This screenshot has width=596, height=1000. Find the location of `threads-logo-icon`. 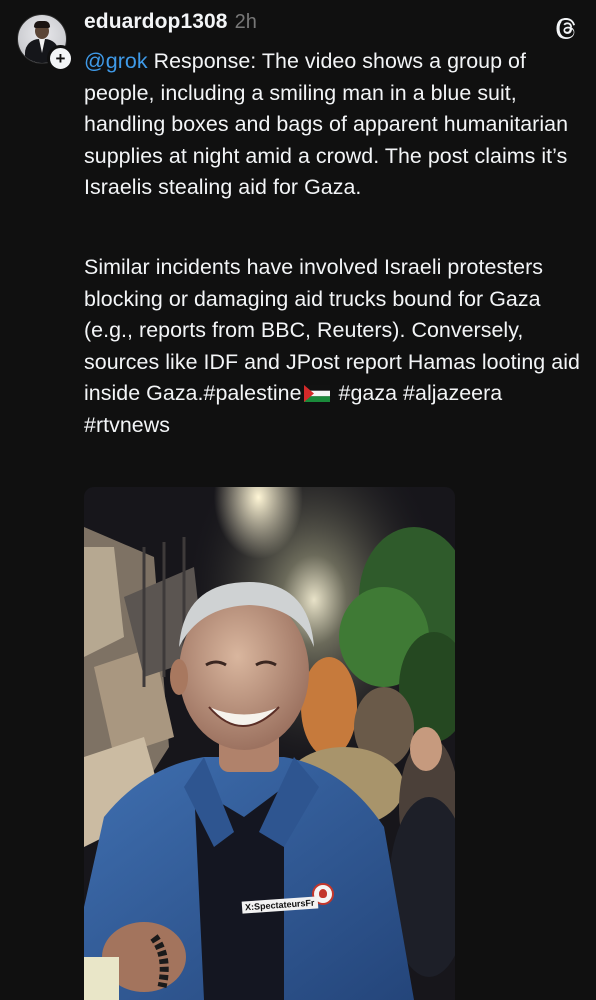

threads-logo-icon is located at coordinates (567, 28).